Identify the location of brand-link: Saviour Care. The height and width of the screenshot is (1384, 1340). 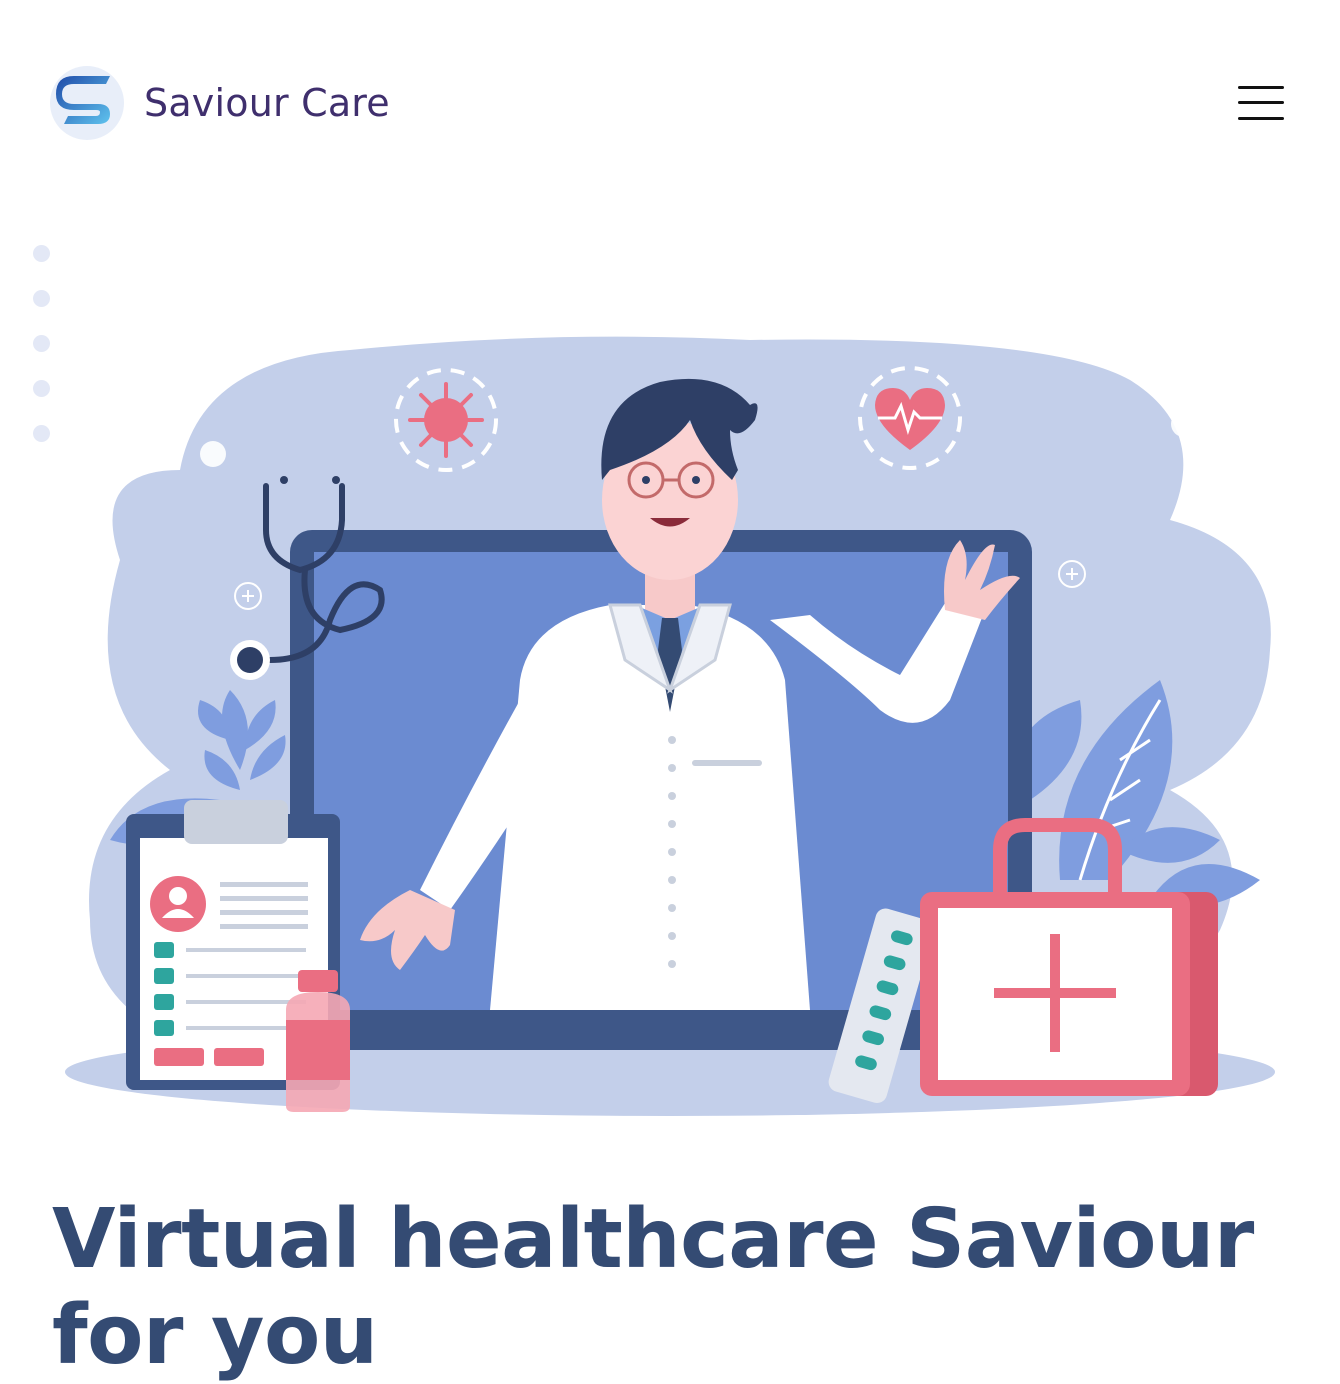
(220, 103).